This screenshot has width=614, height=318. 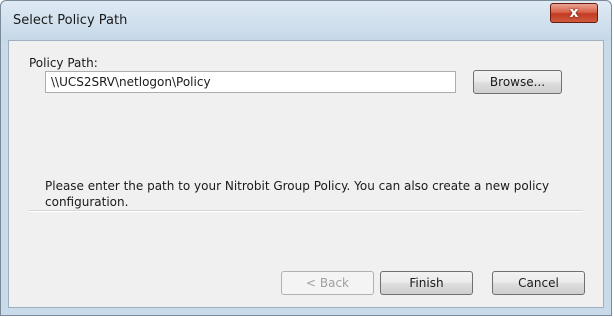 I want to click on back-button: < Back, so click(x=327, y=283).